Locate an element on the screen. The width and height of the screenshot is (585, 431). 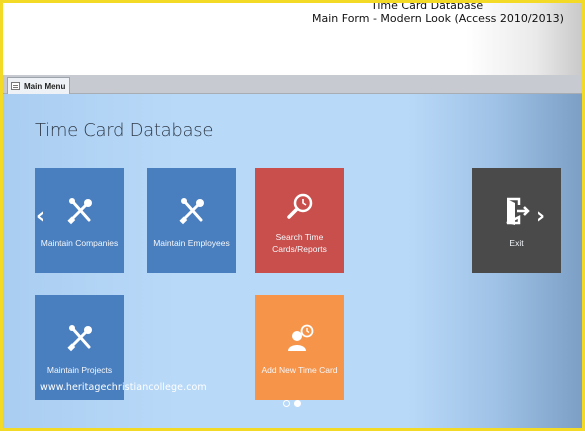
tile-label: Maintain Projects is located at coordinates (79, 370).